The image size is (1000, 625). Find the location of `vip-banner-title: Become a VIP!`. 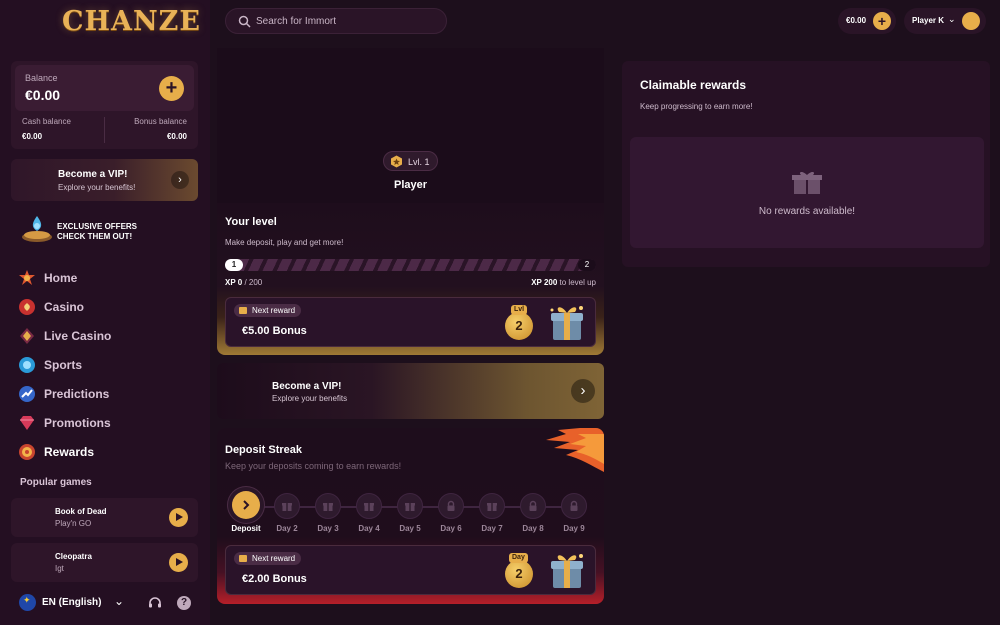

vip-banner-title: Become a VIP! is located at coordinates (307, 386).